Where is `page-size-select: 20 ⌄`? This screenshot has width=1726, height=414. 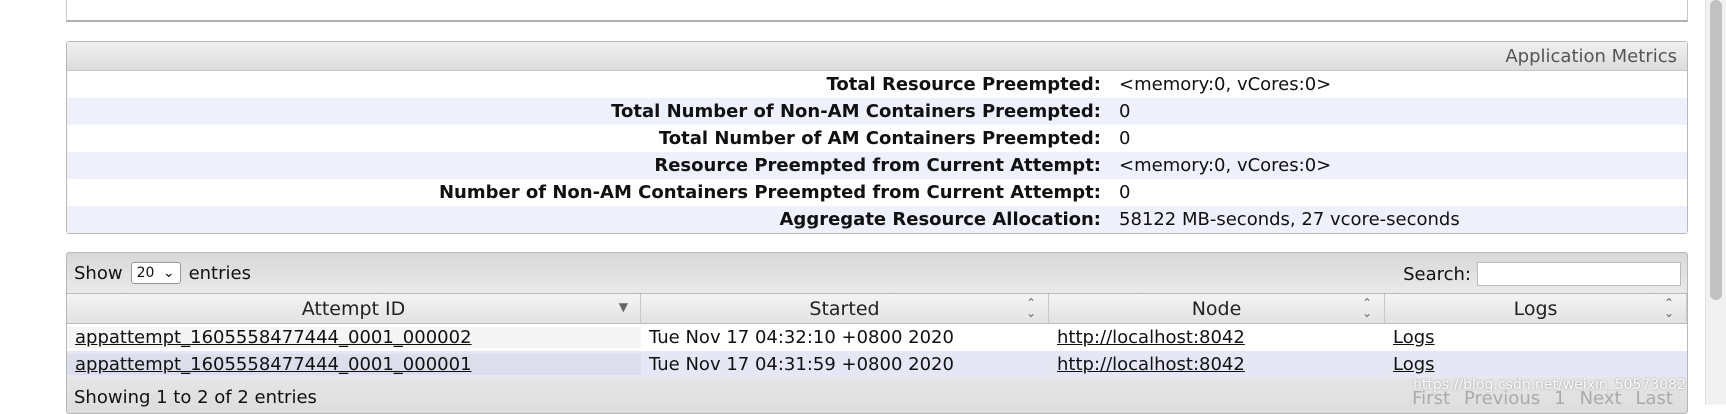
page-size-select: 20 ⌄ is located at coordinates (155, 273).